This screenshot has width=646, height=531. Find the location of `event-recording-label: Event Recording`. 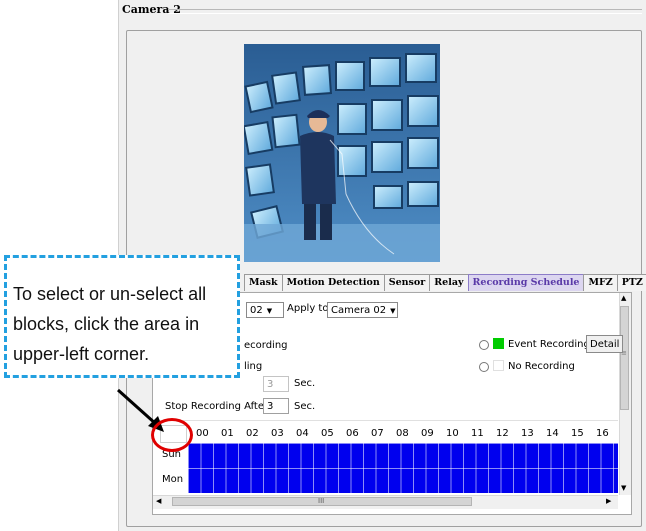

event-recording-label: Event Recording is located at coordinates (549, 344).